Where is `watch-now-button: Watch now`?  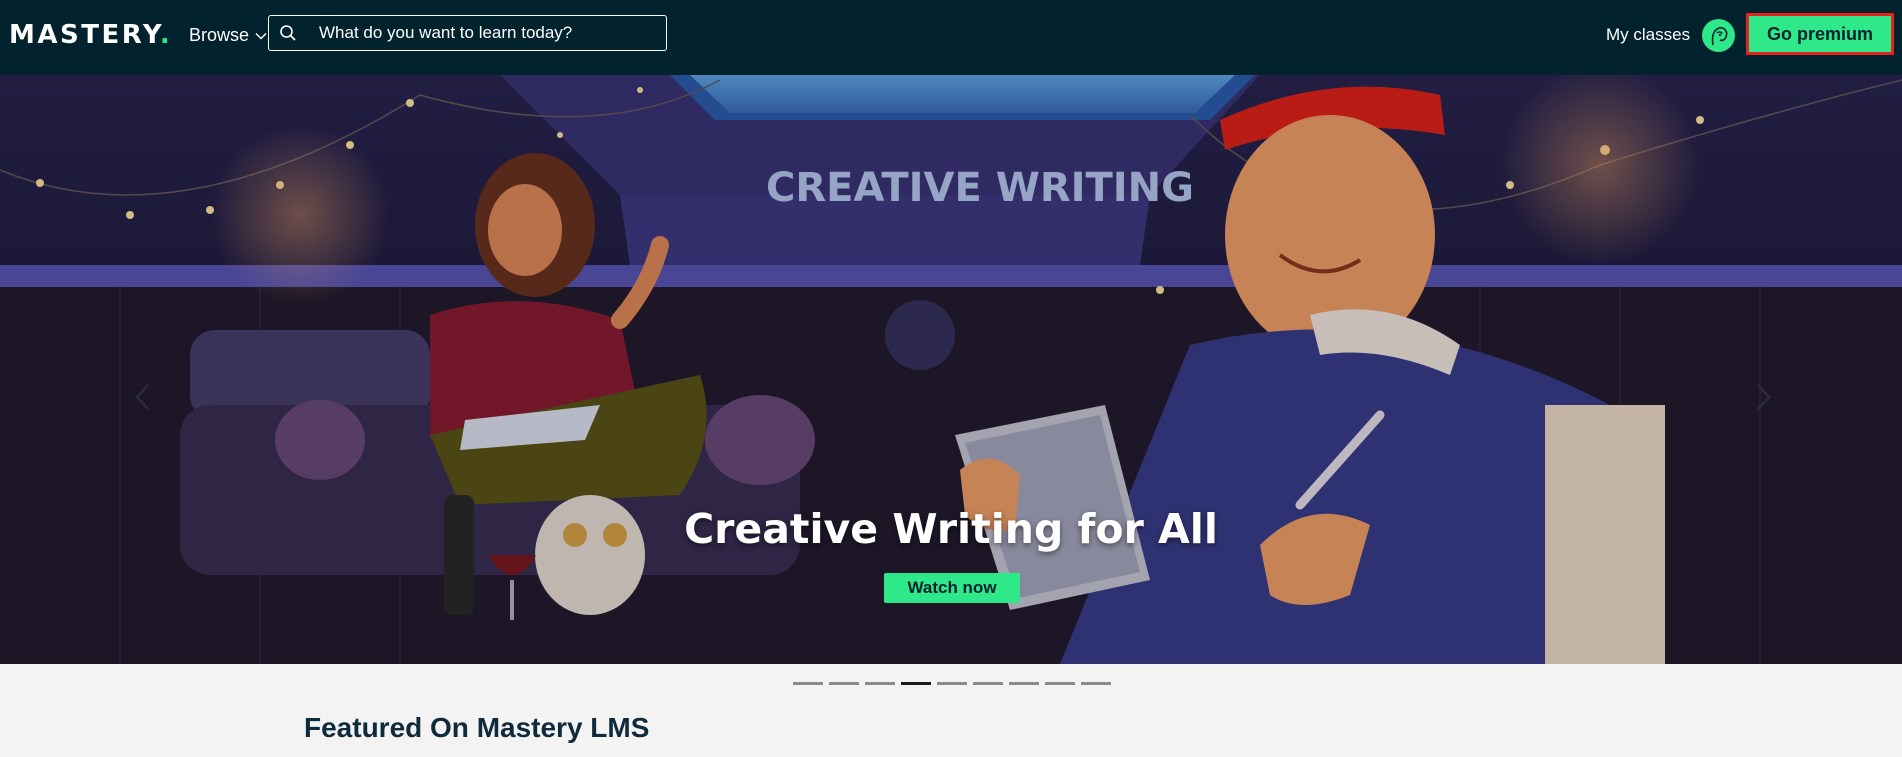
watch-now-button: Watch now is located at coordinates (952, 588).